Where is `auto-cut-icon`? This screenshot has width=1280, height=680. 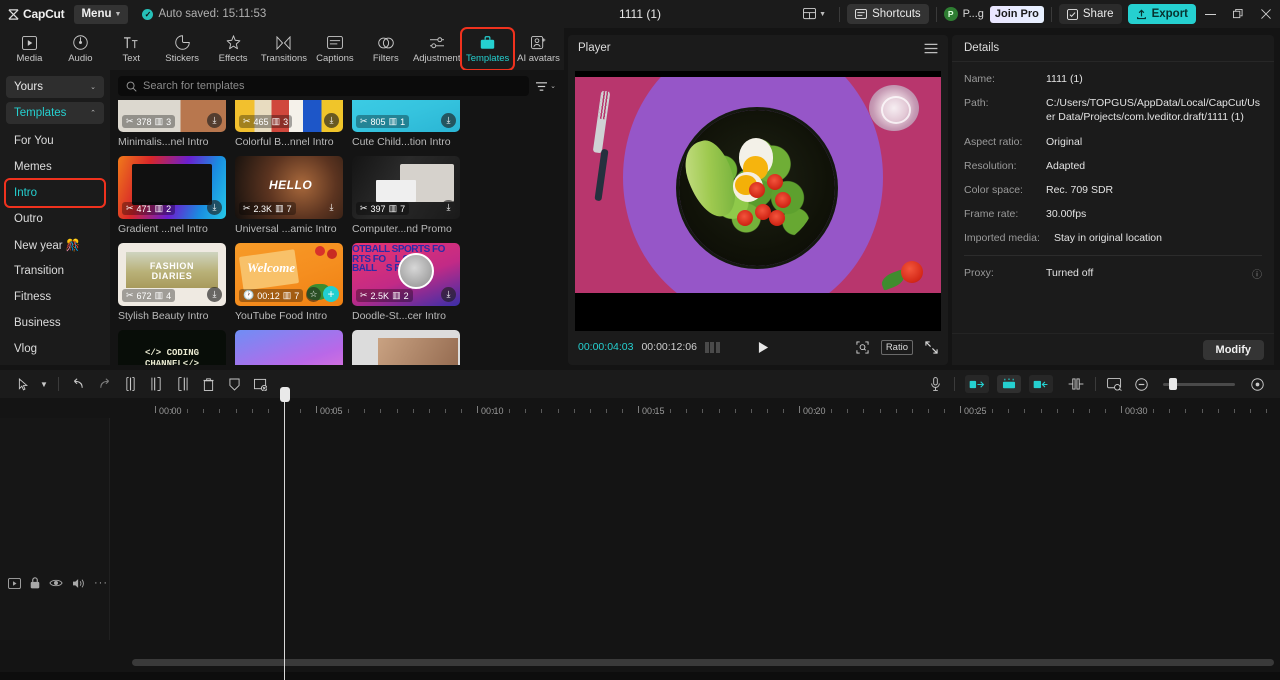
auto-cut-icon is located at coordinates (977, 384).